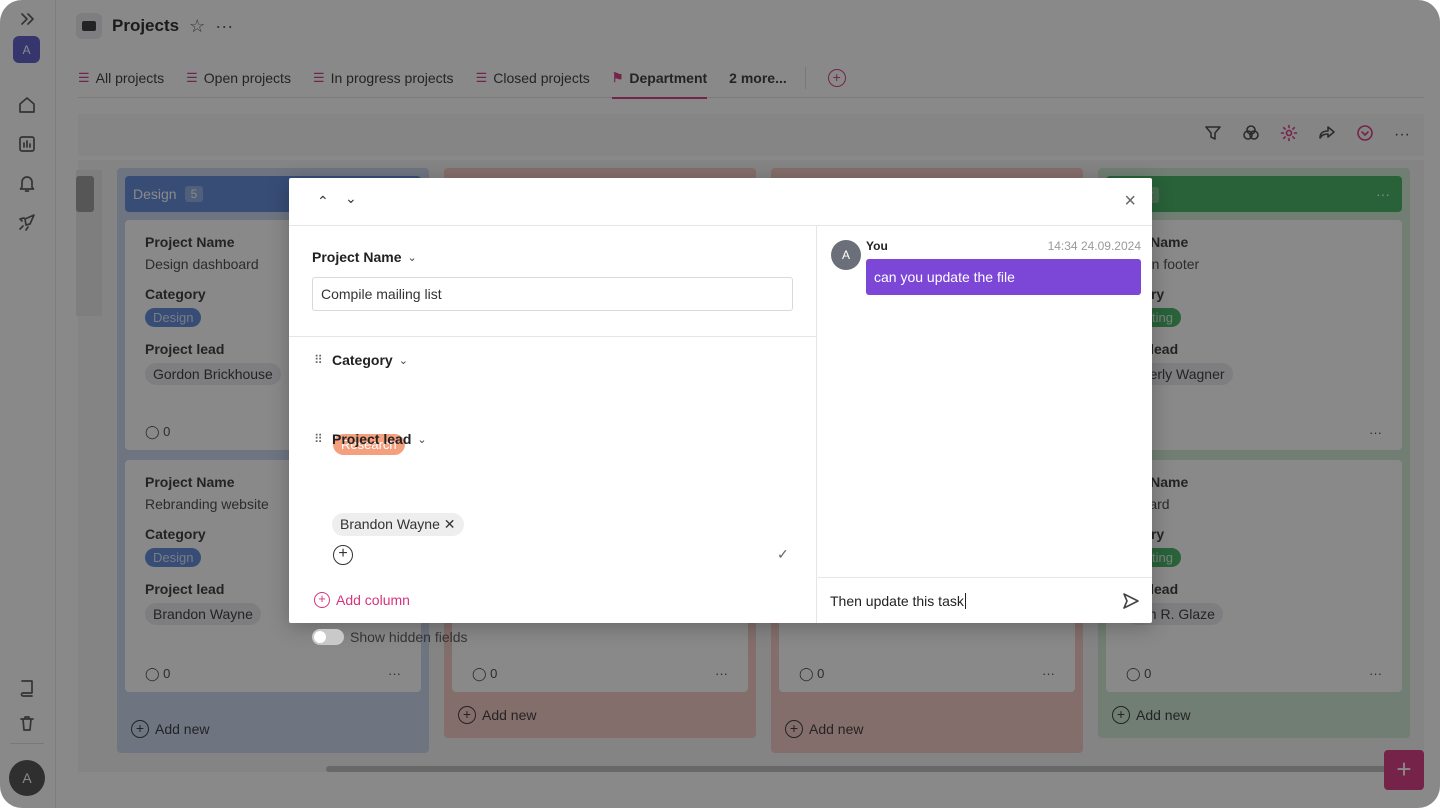 The image size is (1440, 808). Describe the element at coordinates (1003, 277) in the screenshot. I see `comment-bubble: can you update the file` at that location.